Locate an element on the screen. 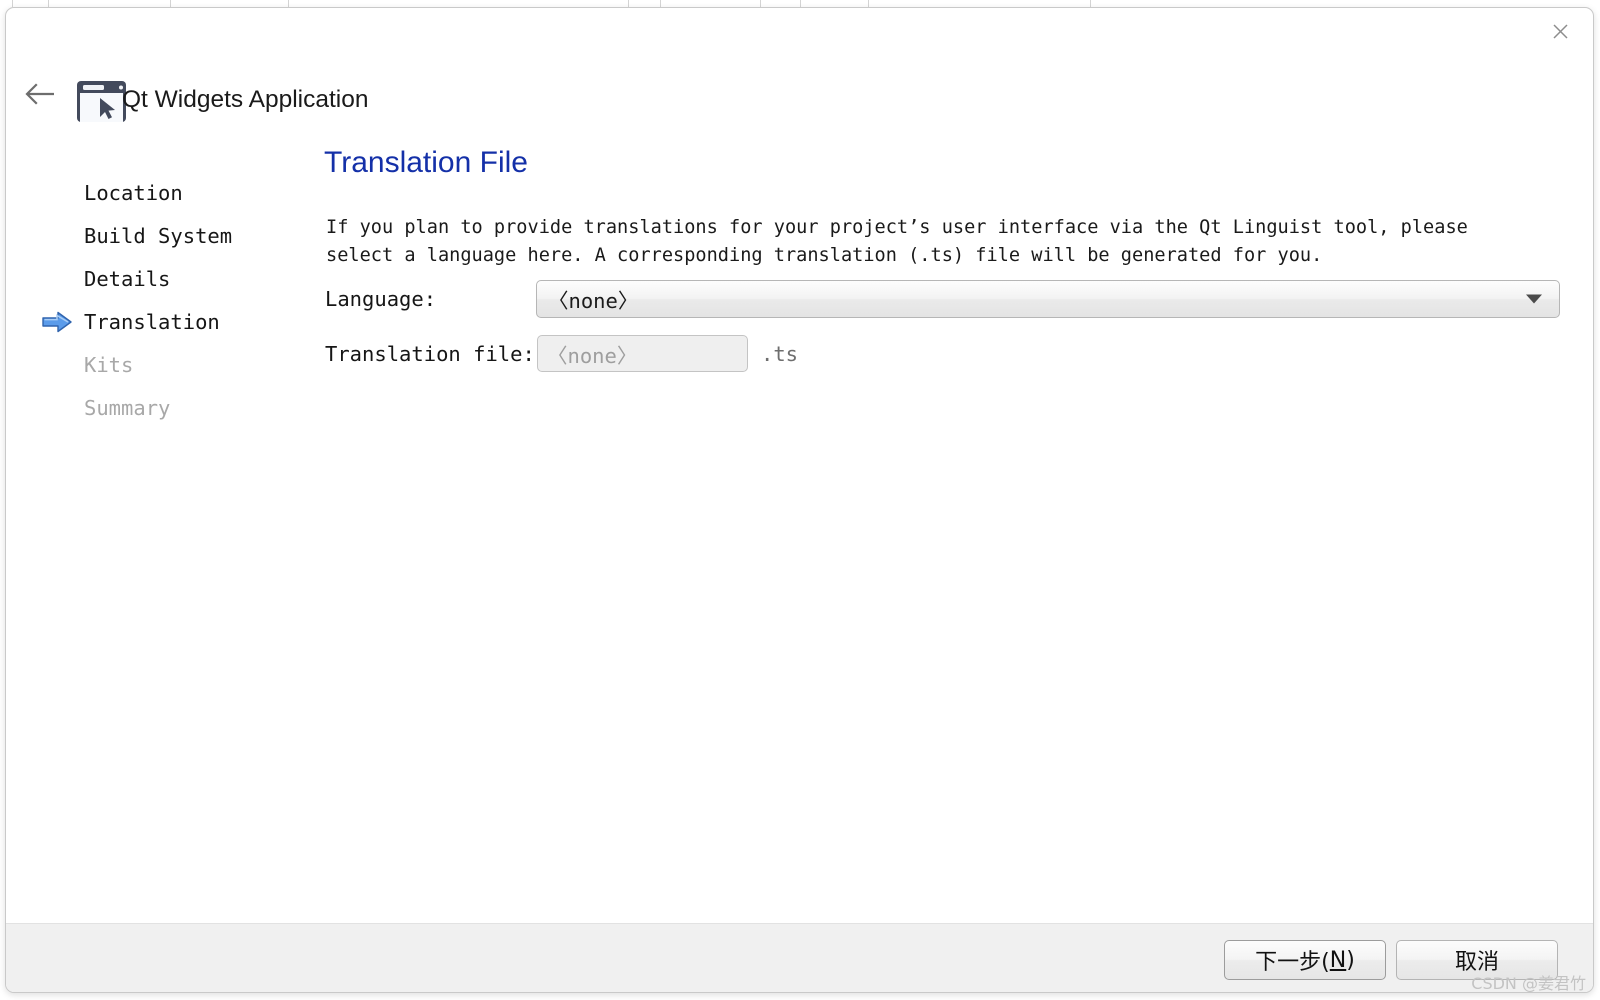 This screenshot has width=1600, height=1000. translation-file-input: 〈none〉 is located at coordinates (642, 353).